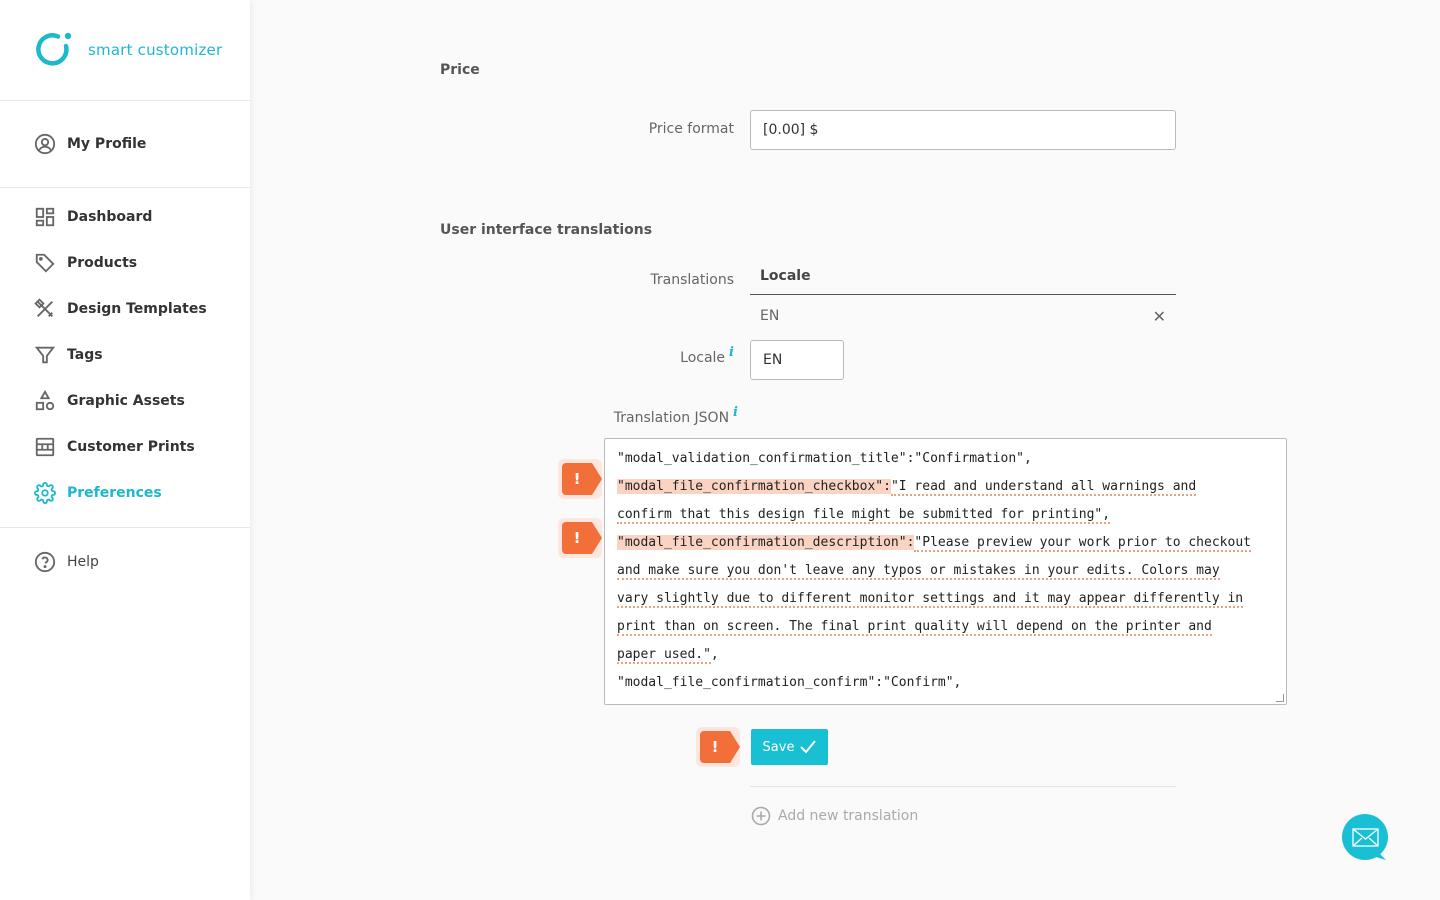 The width and height of the screenshot is (1440, 900). Describe the element at coordinates (703, 358) in the screenshot. I see `locale-label-text: Locale` at that location.